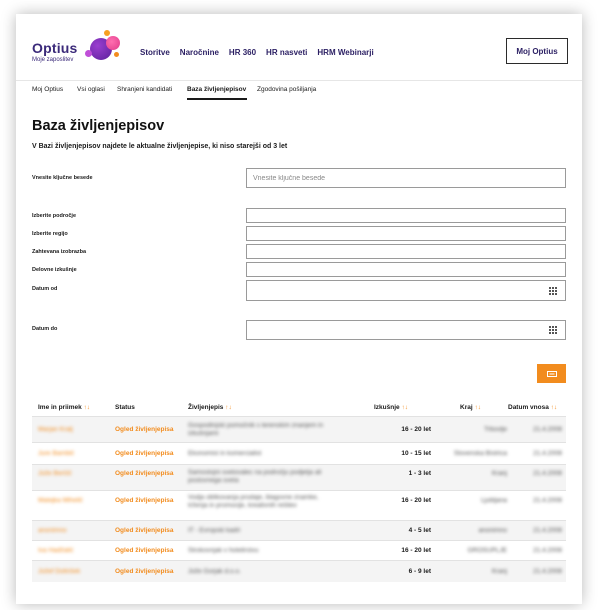  What do you see at coordinates (223, 550) in the screenshot?
I see `row-cv: Strokovnjak v hotelirstvu` at bounding box center [223, 550].